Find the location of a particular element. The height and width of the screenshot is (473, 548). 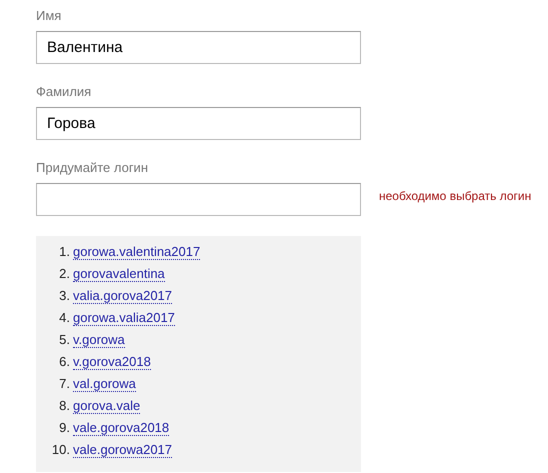

input-field: Валентина is located at coordinates (198, 47).